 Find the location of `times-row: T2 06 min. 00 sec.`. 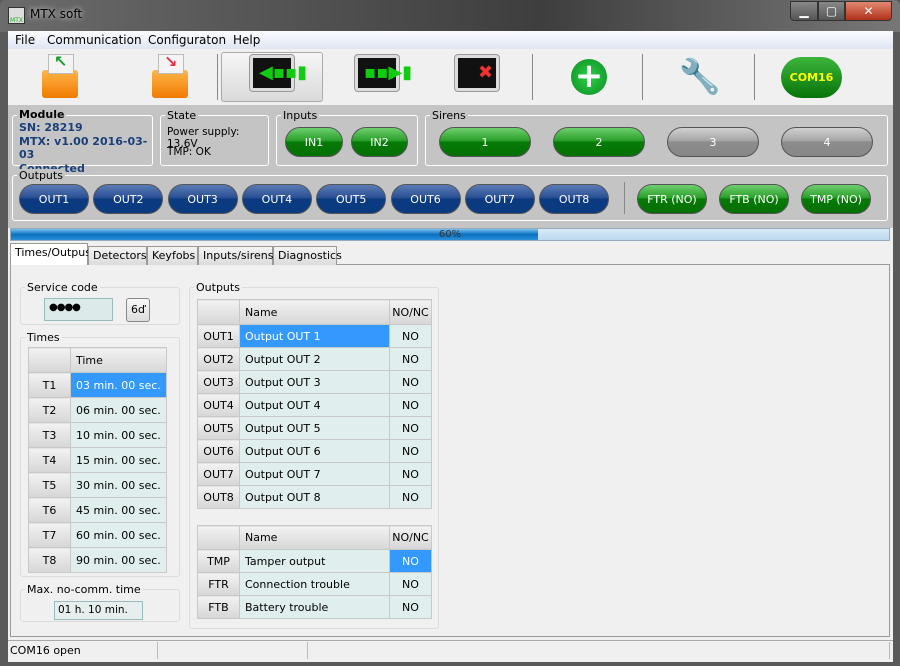

times-row: T2 06 min. 00 sec. is located at coordinates (97, 410).